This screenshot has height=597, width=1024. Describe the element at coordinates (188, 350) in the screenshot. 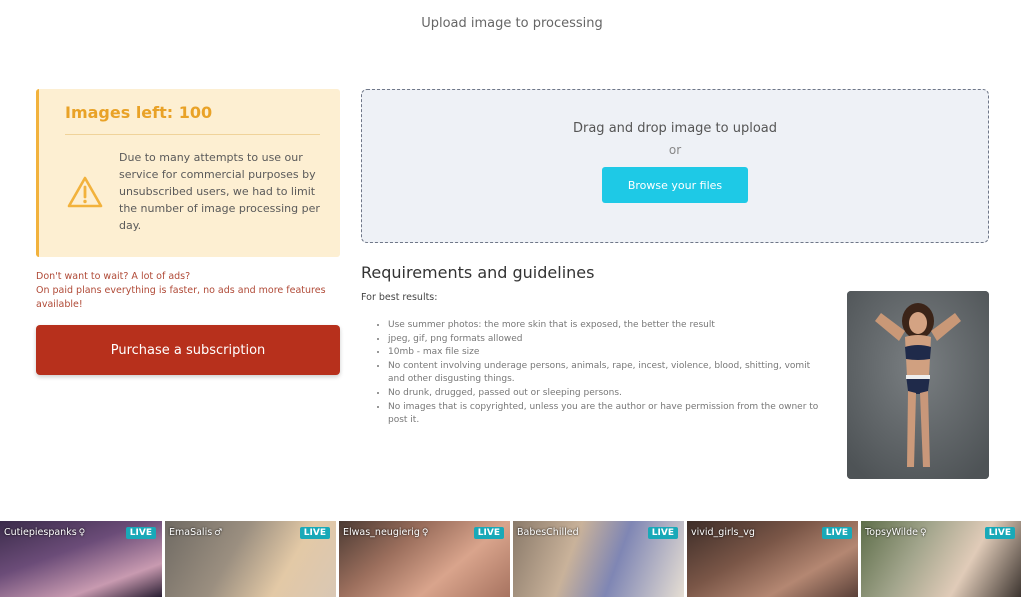

I see `purchase-subscription-button: Purchase a subscription` at that location.